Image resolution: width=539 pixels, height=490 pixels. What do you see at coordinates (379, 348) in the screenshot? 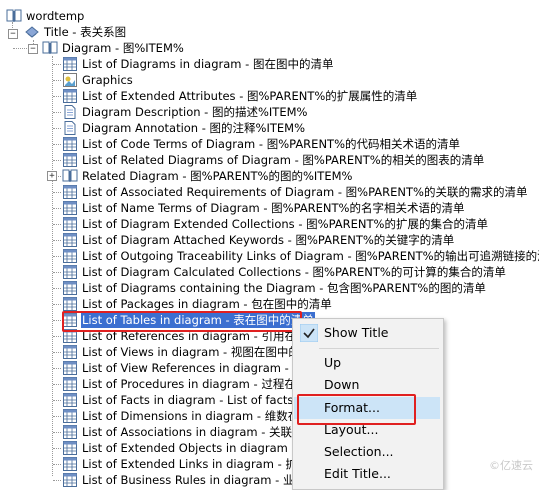
I see `menu-separator` at bounding box center [379, 348].